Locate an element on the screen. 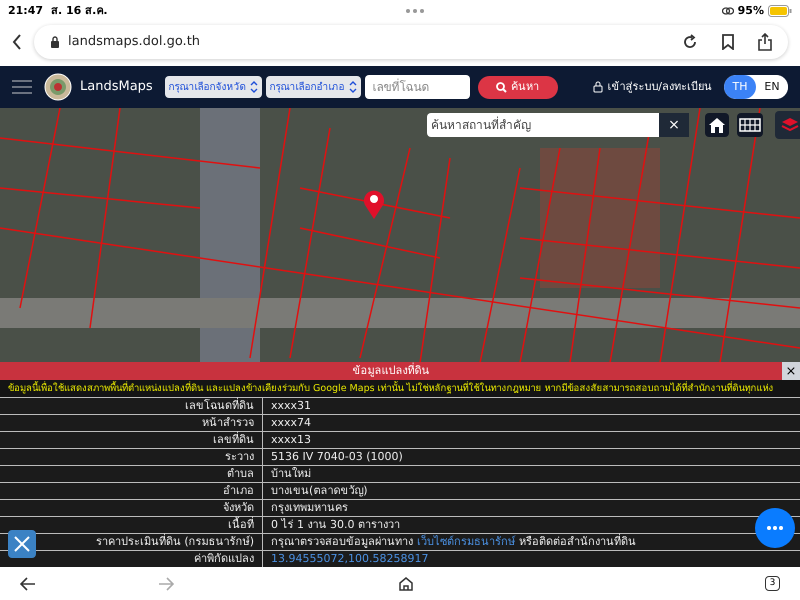 Image resolution: width=800 pixels, height=600 pixels. disclaimer-text: ข้อมูลนี้เพื่อใช้แสดงสภาพพื้นที่ตำแหน่งแปลงที่ดิน และแปลงข้างเคียงร่วมกับ Google Maps เท่านั้น ไม่ใช่หลักฐานที่ใช้ในทางกฎหมาย หากมีข้อสงสัยสามารถสอบถามได้ที่สำนักงานที่ดินทุกแห่ง is located at coordinates (391, 389).